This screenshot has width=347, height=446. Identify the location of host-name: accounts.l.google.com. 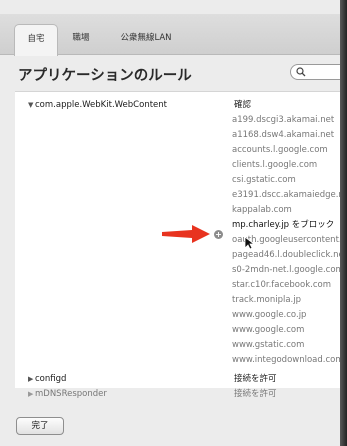
(280, 150).